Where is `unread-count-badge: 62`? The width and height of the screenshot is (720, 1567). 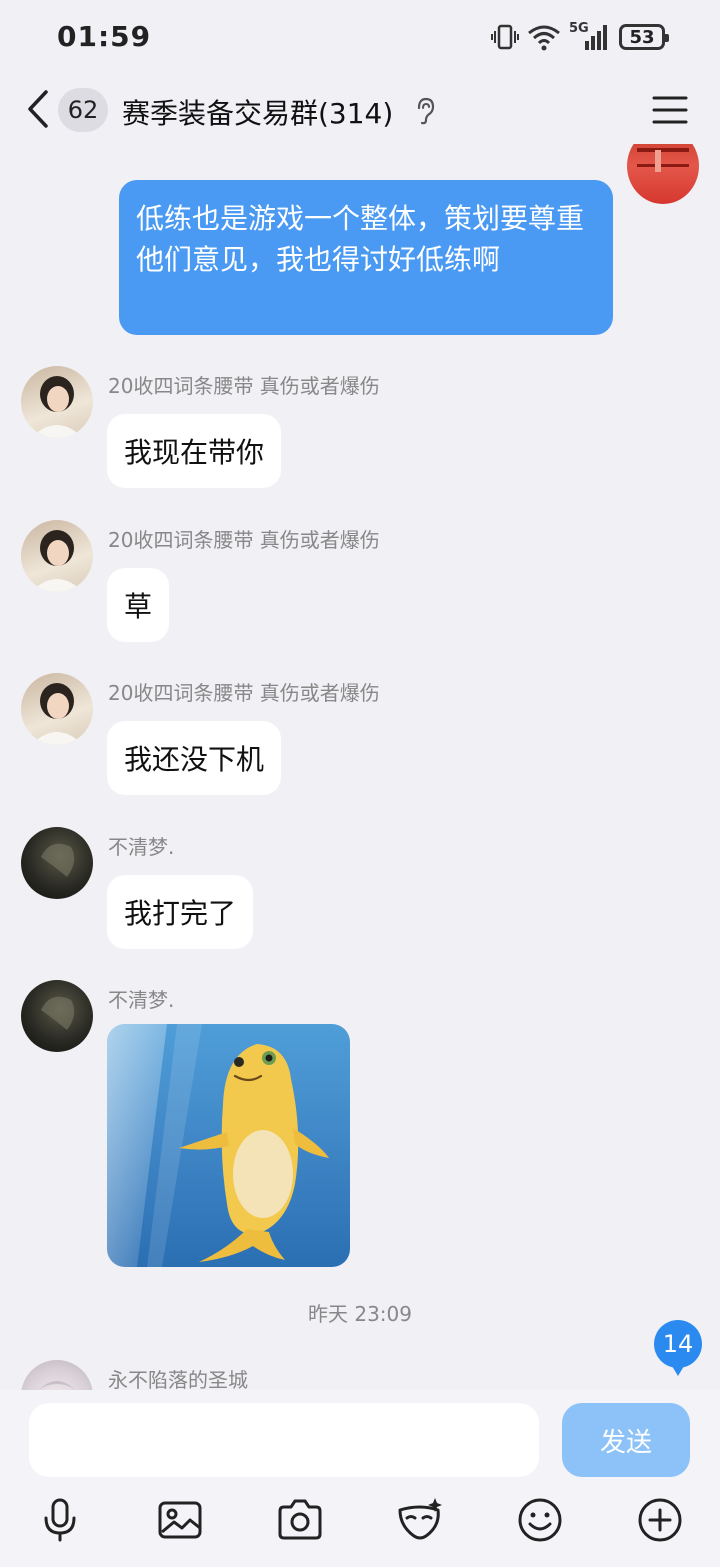 unread-count-badge: 62 is located at coordinates (83, 110).